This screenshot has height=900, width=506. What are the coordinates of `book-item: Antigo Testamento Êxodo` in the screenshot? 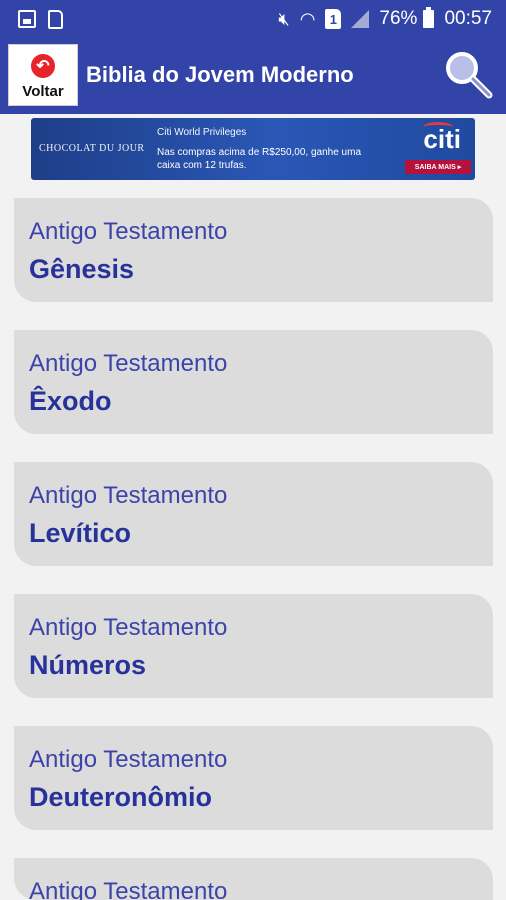 It's located at (253, 382).